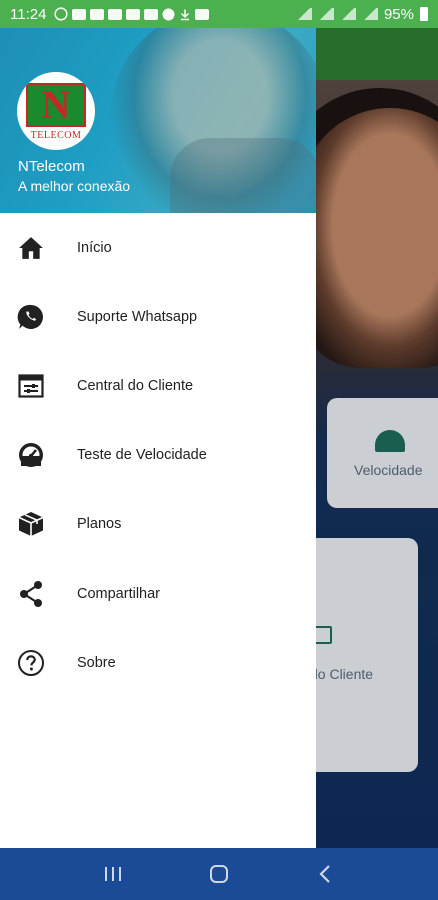 Image resolution: width=438 pixels, height=900 pixels. Describe the element at coordinates (158, 663) in the screenshot. I see `menu-item-sobre: Sobre` at that location.